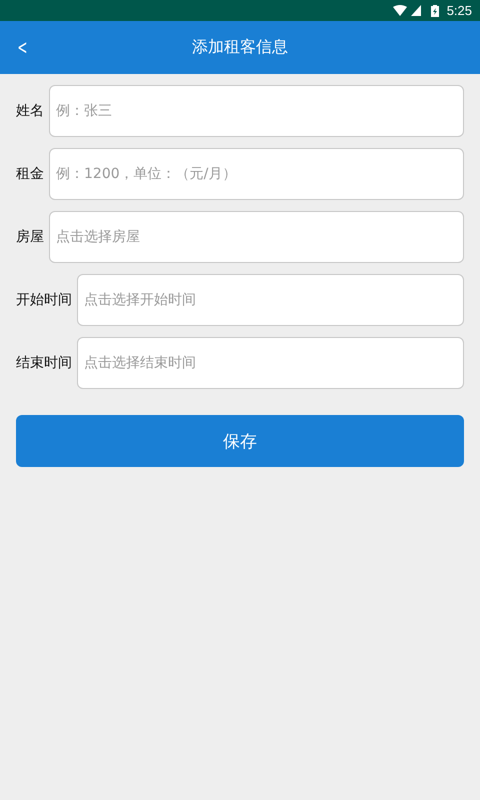  What do you see at coordinates (30, 174) in the screenshot?
I see `field-label: 租金` at bounding box center [30, 174].